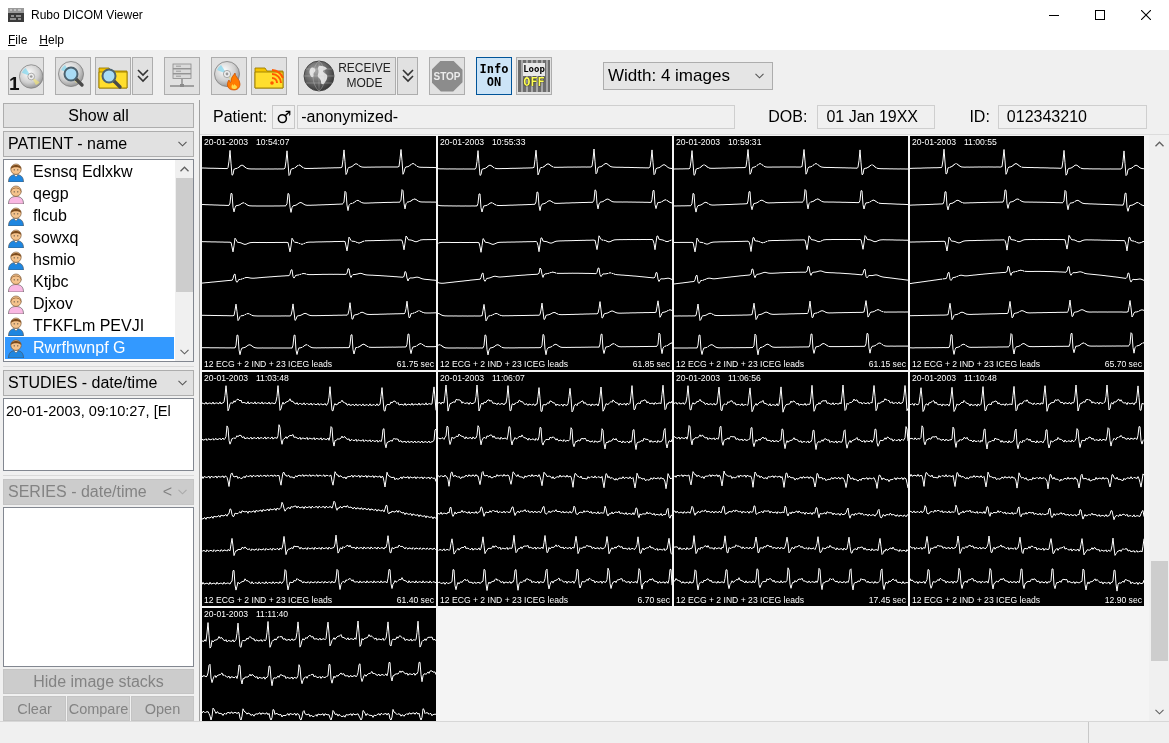  I want to click on globe-icon, so click(319, 76).